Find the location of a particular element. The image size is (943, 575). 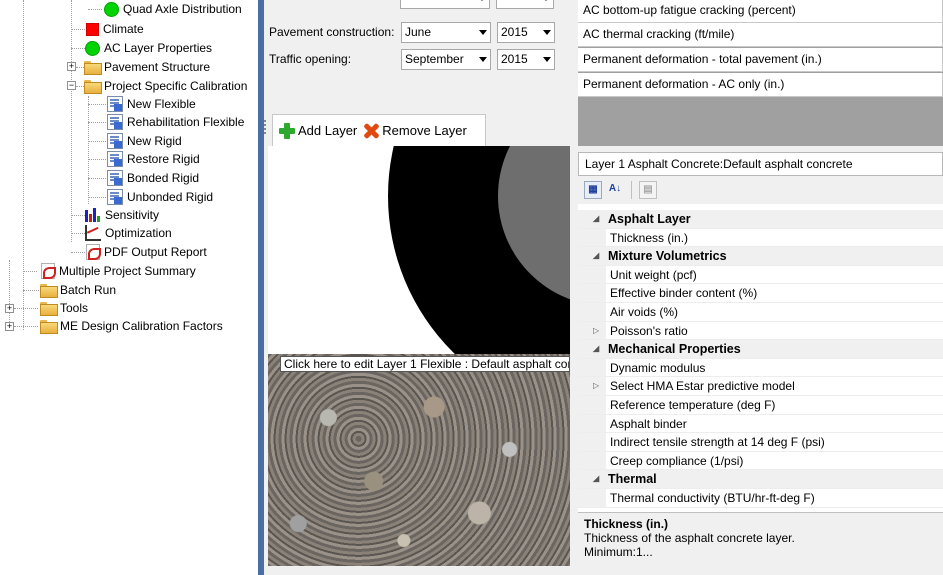

remove-layer-button: Remove Layer is located at coordinates (415, 131).